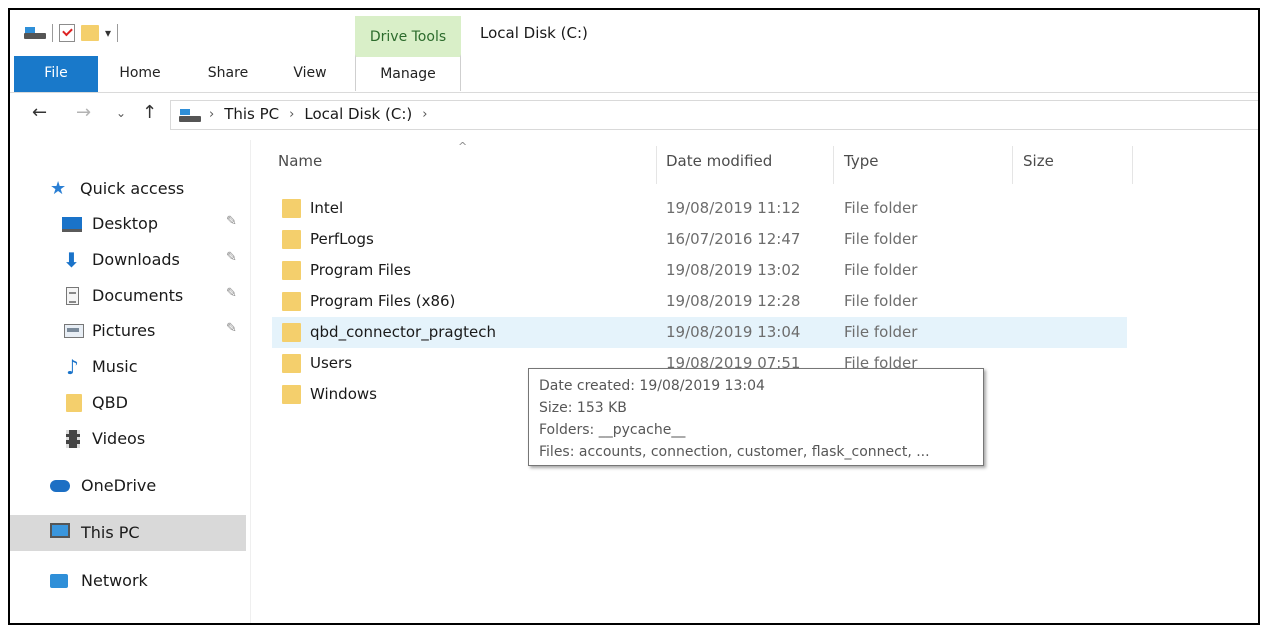 The height and width of the screenshot is (629, 1265). Describe the element at coordinates (634, 73) in the screenshot. I see `ribbon-tabs: File Home Share View Manage` at that location.